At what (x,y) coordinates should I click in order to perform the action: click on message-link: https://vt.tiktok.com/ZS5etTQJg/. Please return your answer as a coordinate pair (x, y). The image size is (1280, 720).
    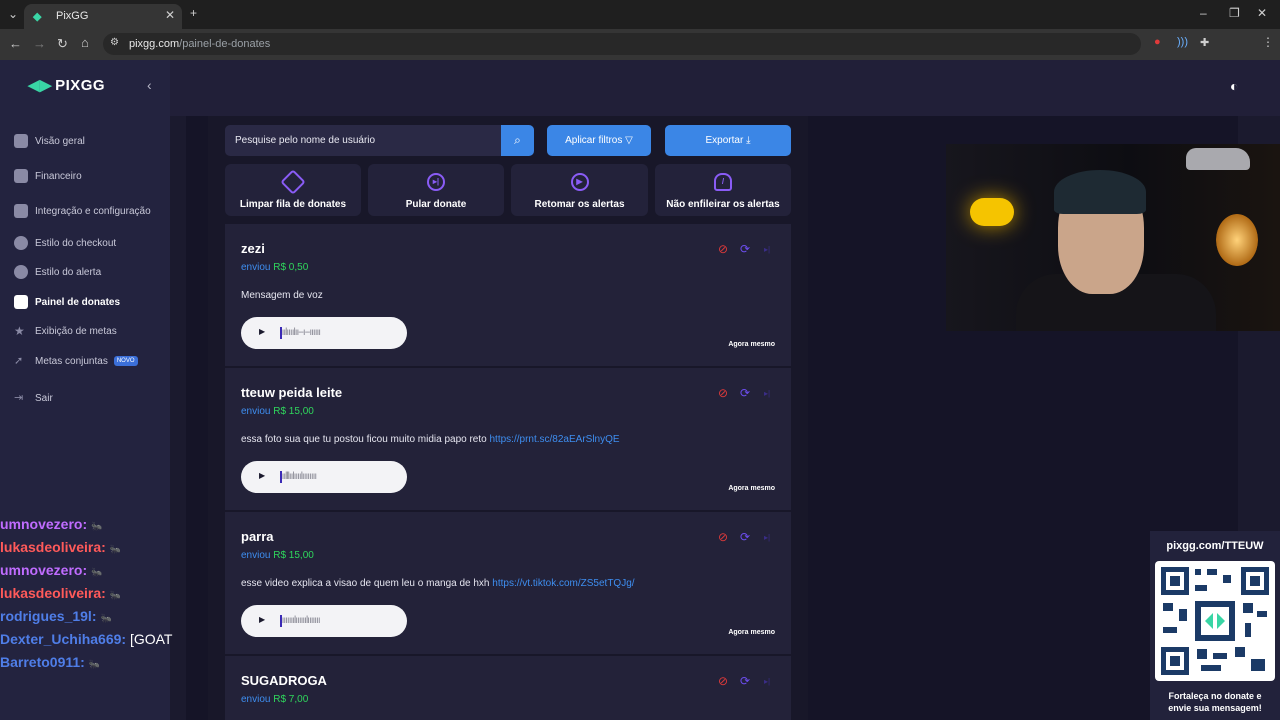
    Looking at the image, I should click on (563, 583).